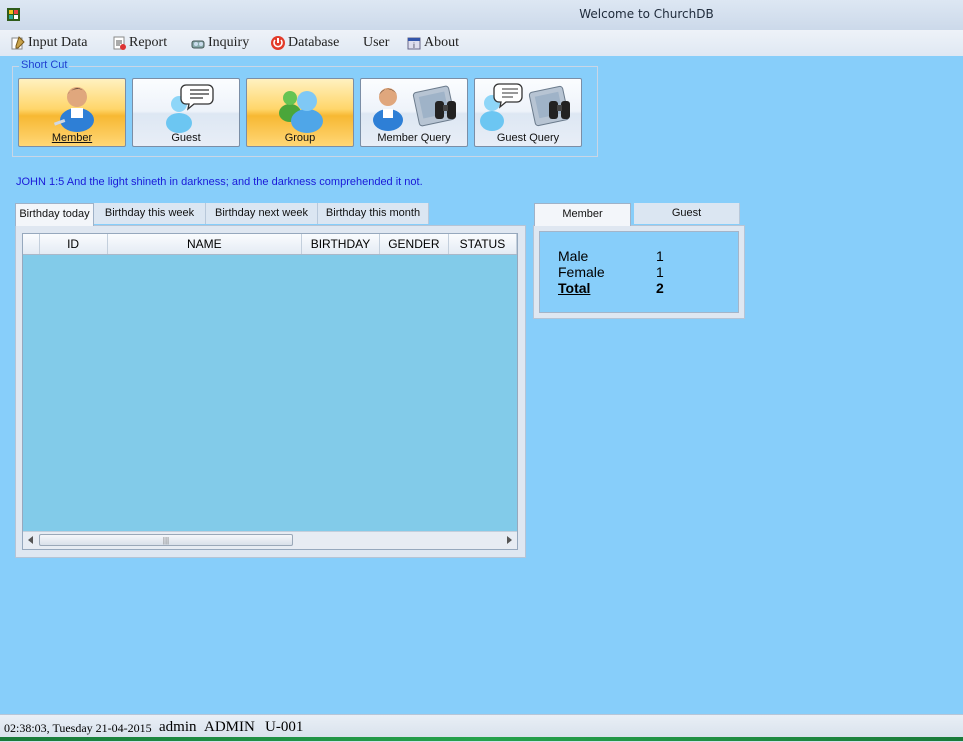 Image resolution: width=963 pixels, height=742 pixels. What do you see at coordinates (198, 44) in the screenshot?
I see `inquiry-icon` at bounding box center [198, 44].